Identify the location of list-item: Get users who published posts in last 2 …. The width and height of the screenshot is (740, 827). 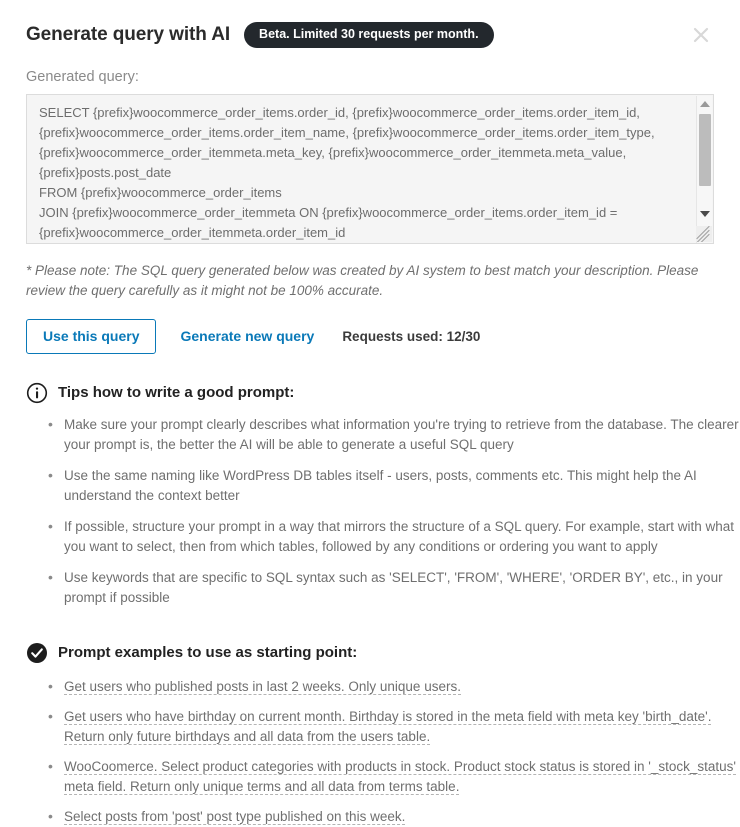
(394, 686).